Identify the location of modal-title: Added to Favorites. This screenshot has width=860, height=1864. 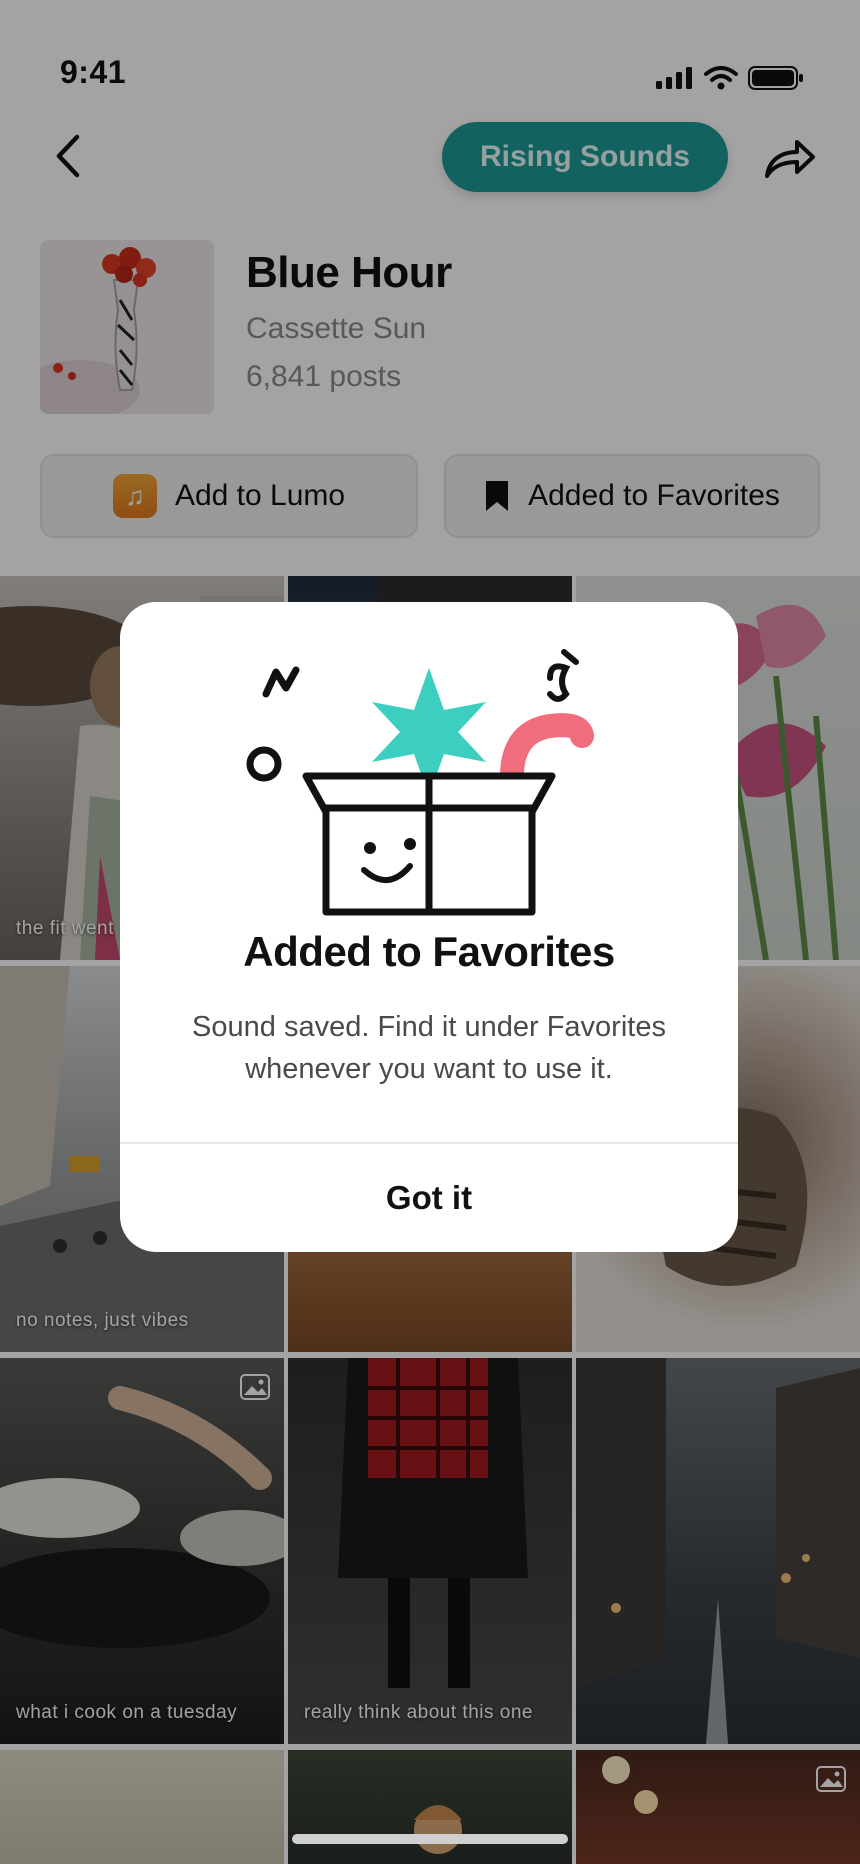
(429, 951).